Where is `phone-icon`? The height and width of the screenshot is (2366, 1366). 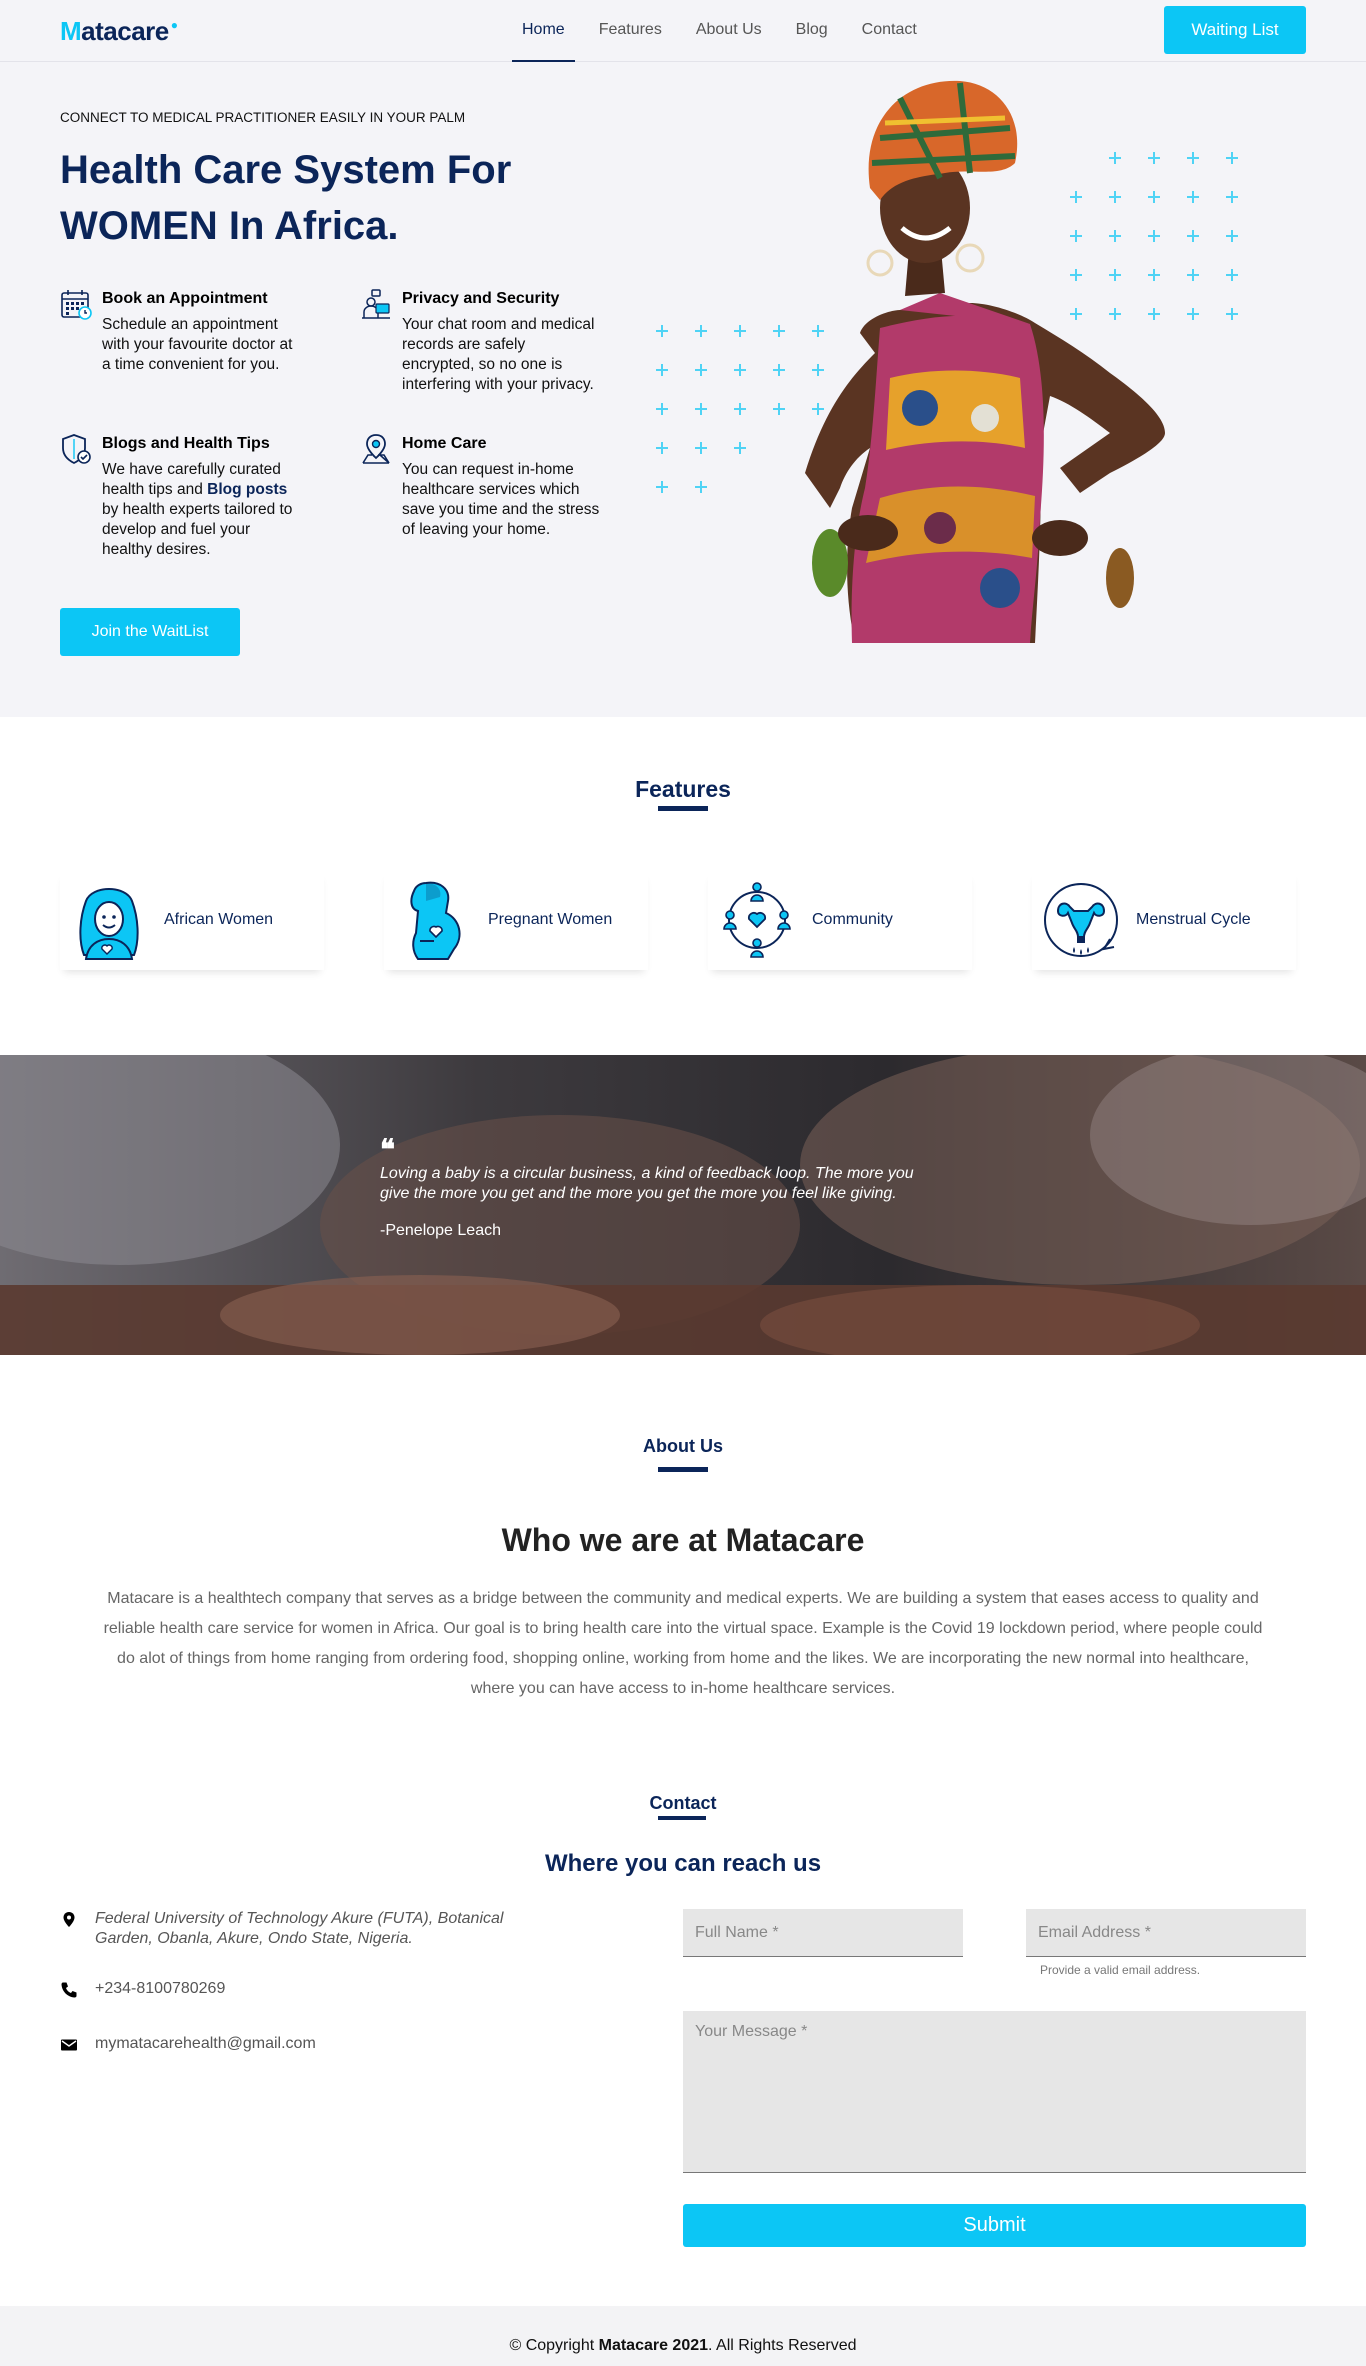 phone-icon is located at coordinates (69, 1990).